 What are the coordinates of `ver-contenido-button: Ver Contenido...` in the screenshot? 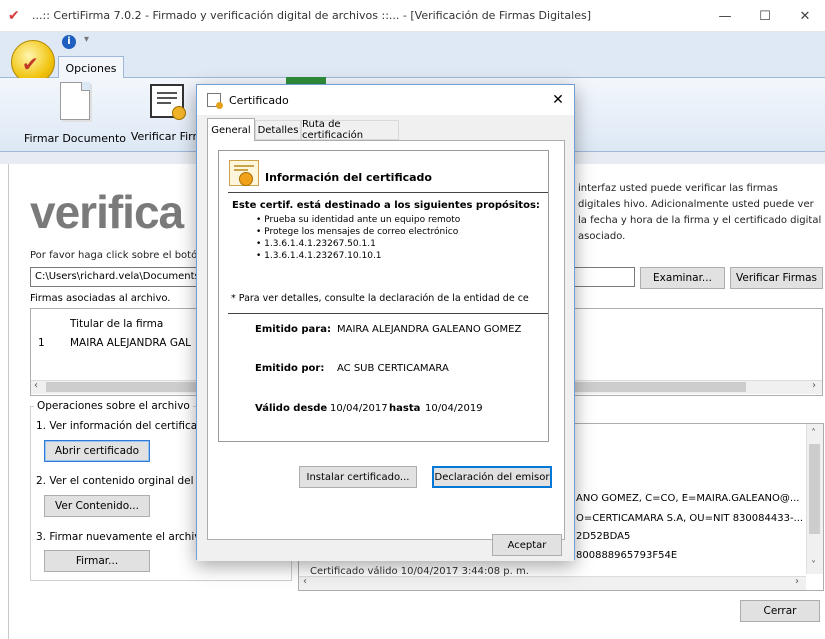 It's located at (97, 506).